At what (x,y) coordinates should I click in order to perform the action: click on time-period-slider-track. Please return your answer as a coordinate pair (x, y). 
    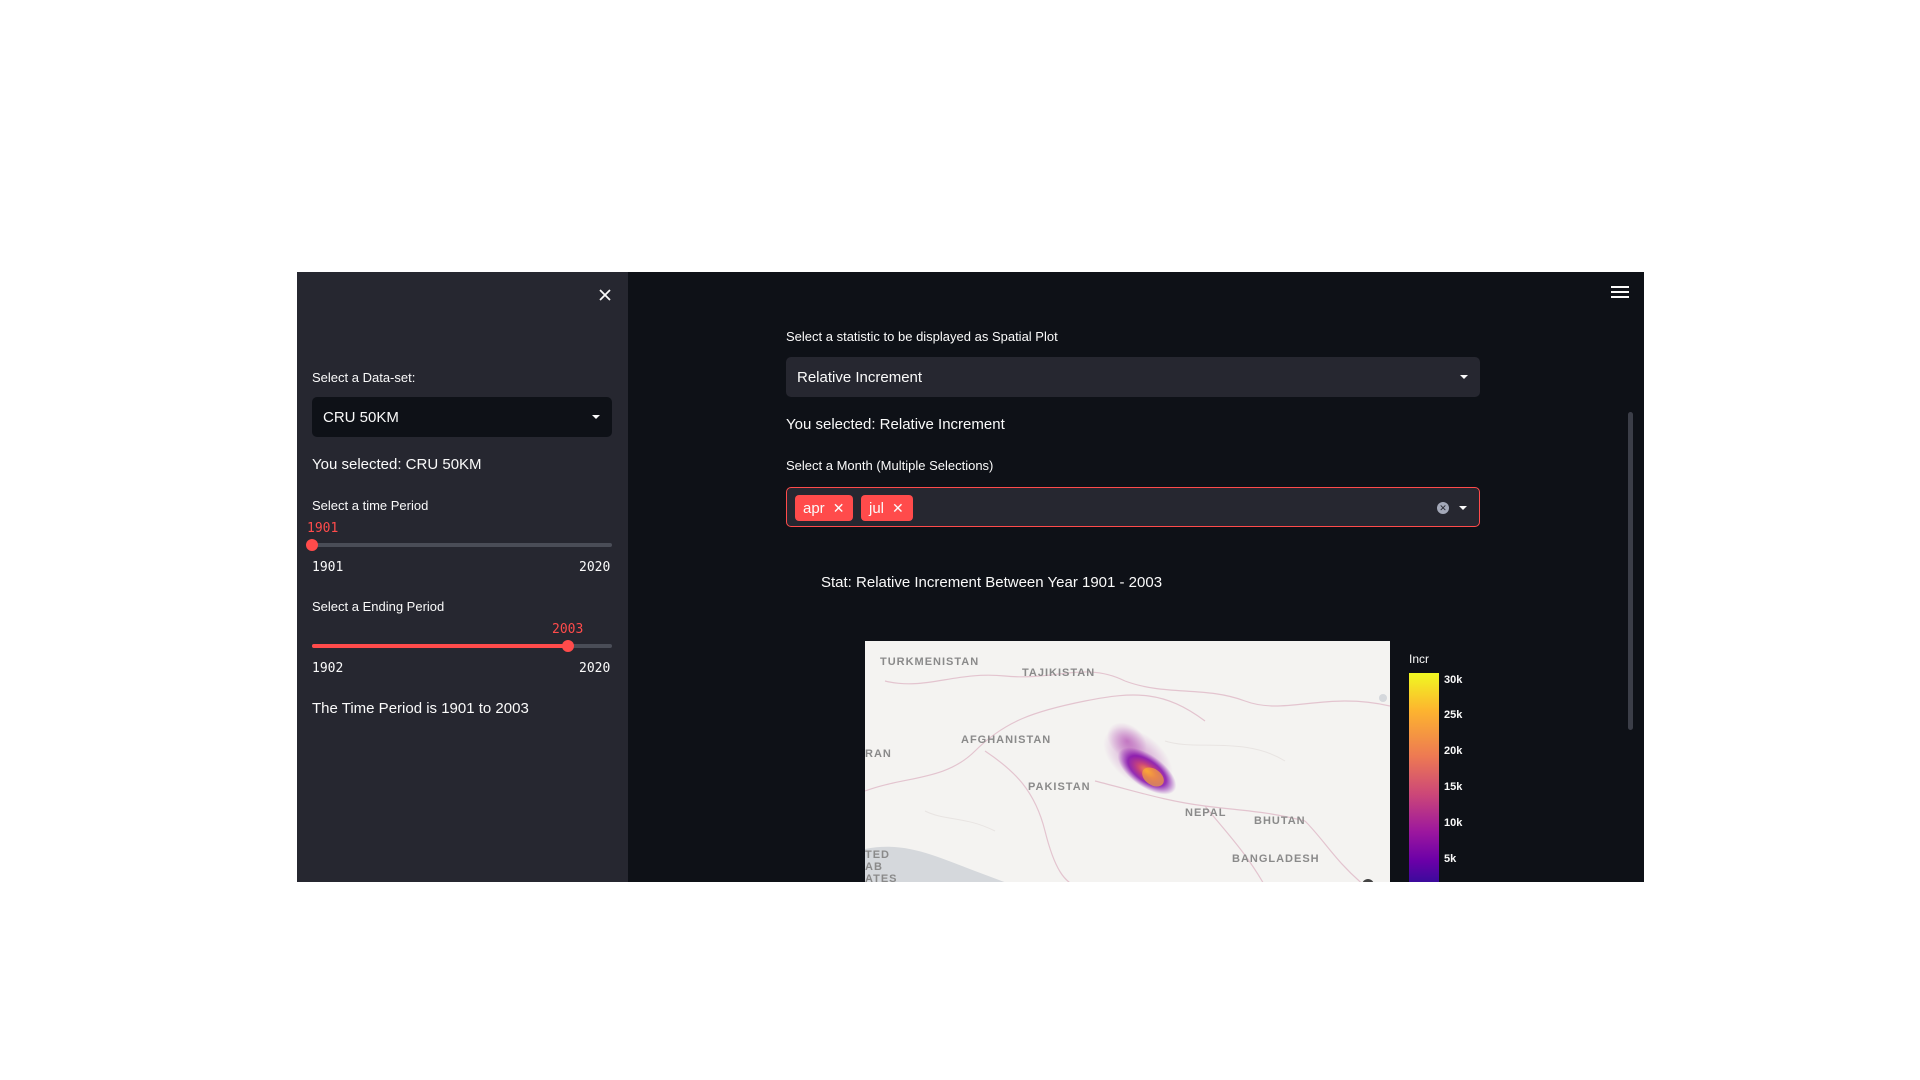
    Looking at the image, I should click on (462, 545).